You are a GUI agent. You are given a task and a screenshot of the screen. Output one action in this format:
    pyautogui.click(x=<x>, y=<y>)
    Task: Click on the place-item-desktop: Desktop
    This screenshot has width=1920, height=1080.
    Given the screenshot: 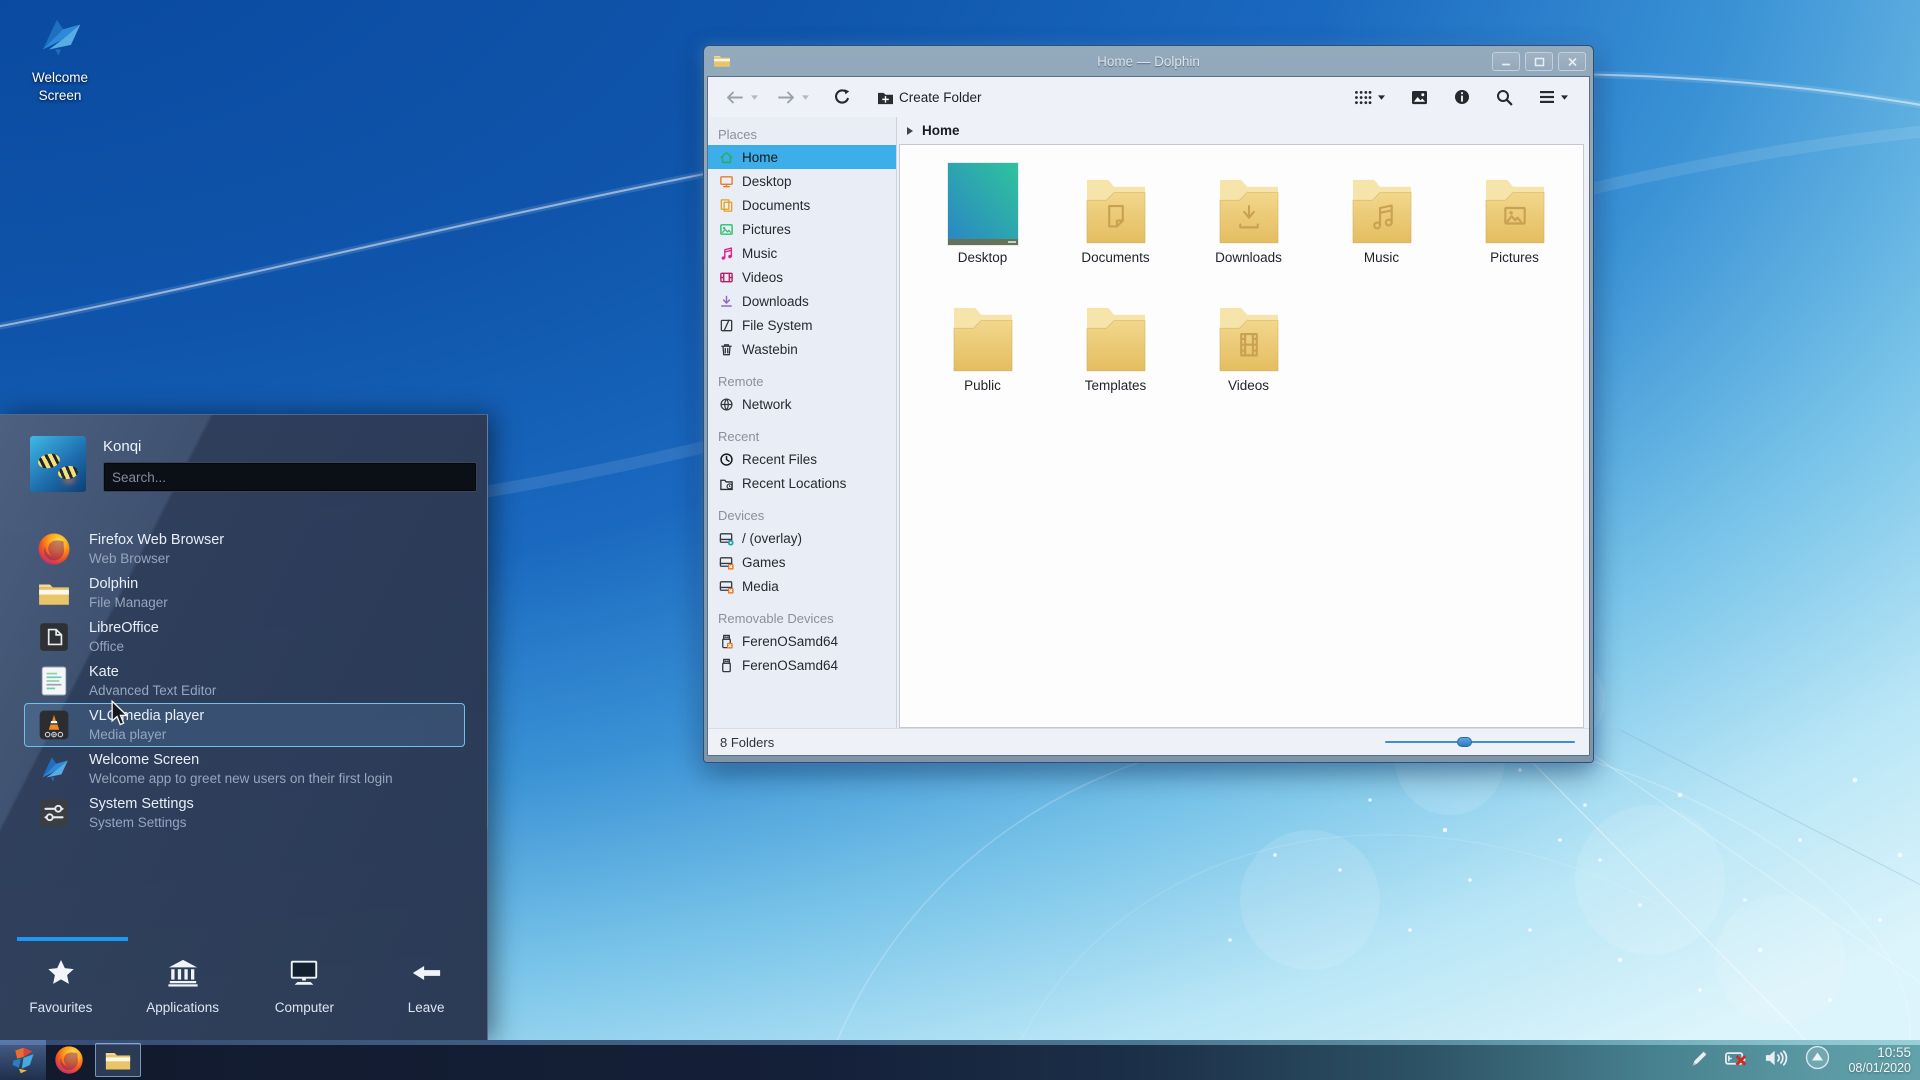 What is the action you would take?
    pyautogui.click(x=802, y=181)
    